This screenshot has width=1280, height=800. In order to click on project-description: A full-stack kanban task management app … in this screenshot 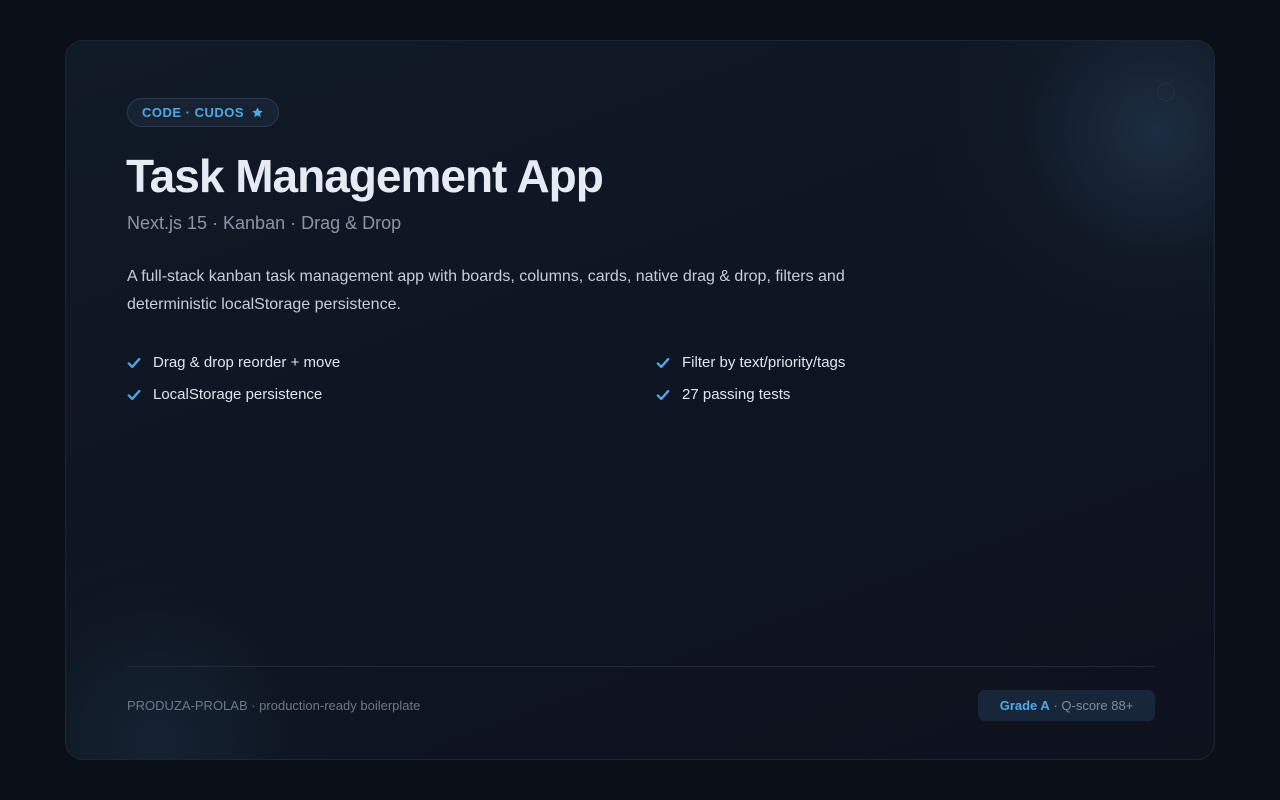, I will do `click(486, 290)`.